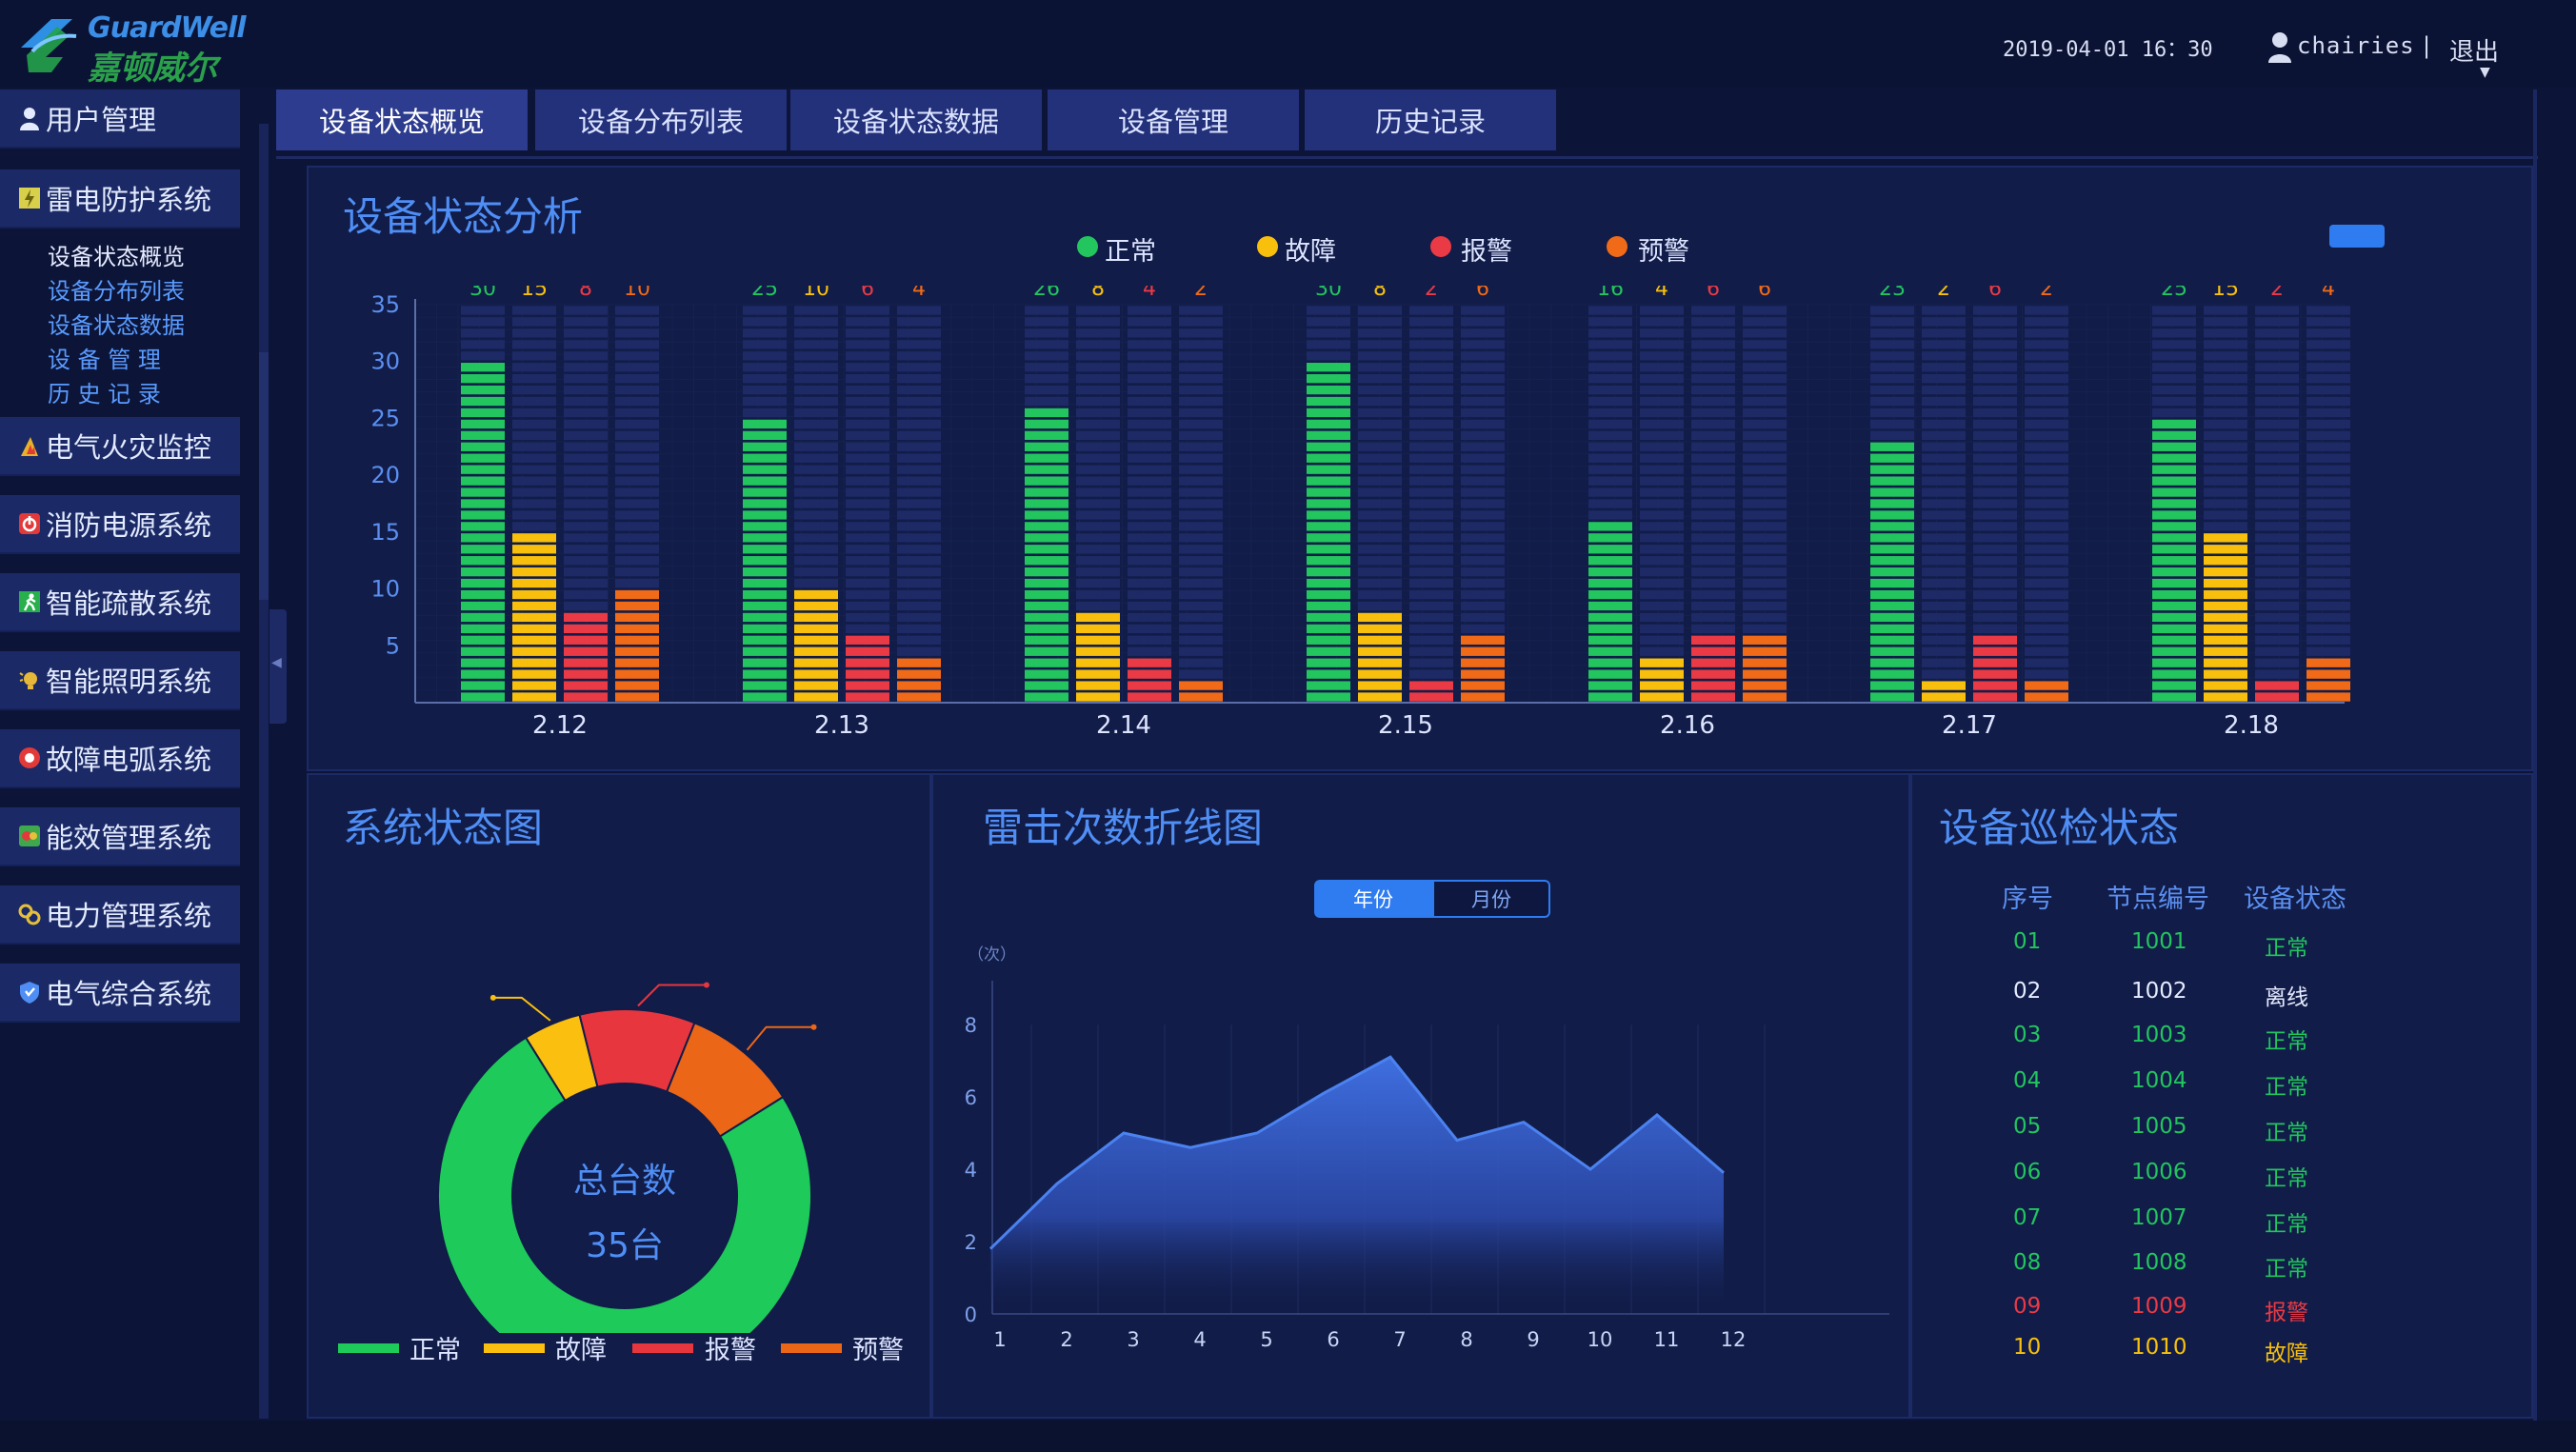 The height and width of the screenshot is (1452, 2576). I want to click on toggle-year: 年份, so click(1373, 899).